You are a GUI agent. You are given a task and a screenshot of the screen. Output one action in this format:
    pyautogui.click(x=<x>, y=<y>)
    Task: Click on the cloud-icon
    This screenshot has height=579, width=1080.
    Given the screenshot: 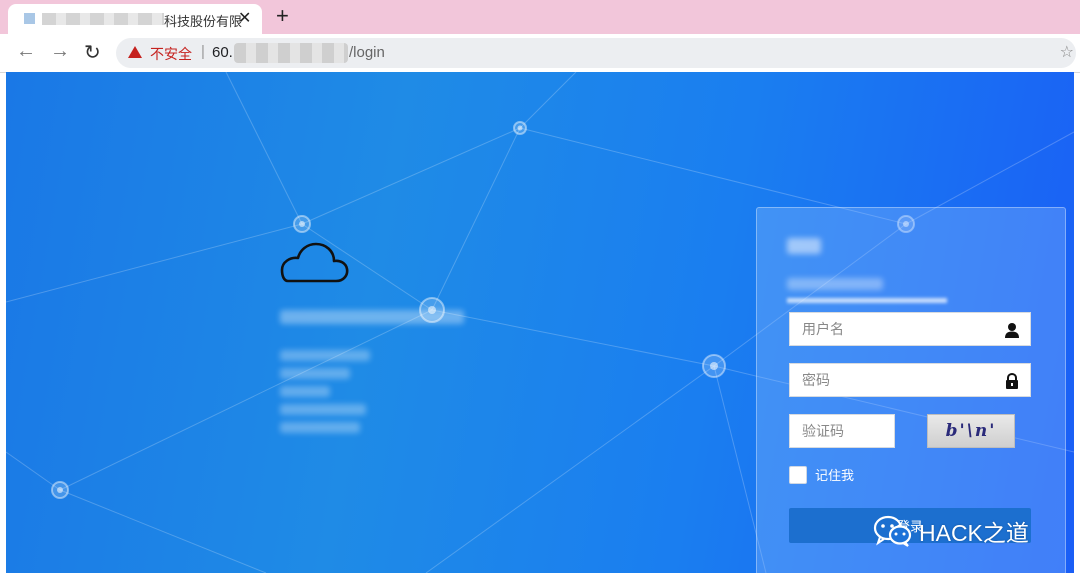 What is the action you would take?
    pyautogui.click(x=314, y=262)
    